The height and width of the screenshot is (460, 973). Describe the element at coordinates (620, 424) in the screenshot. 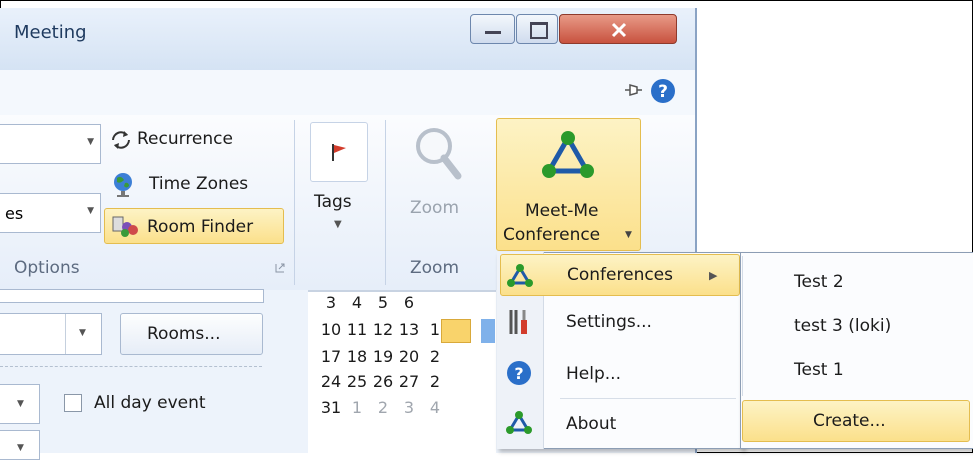

I see `menu-item-about: About` at that location.